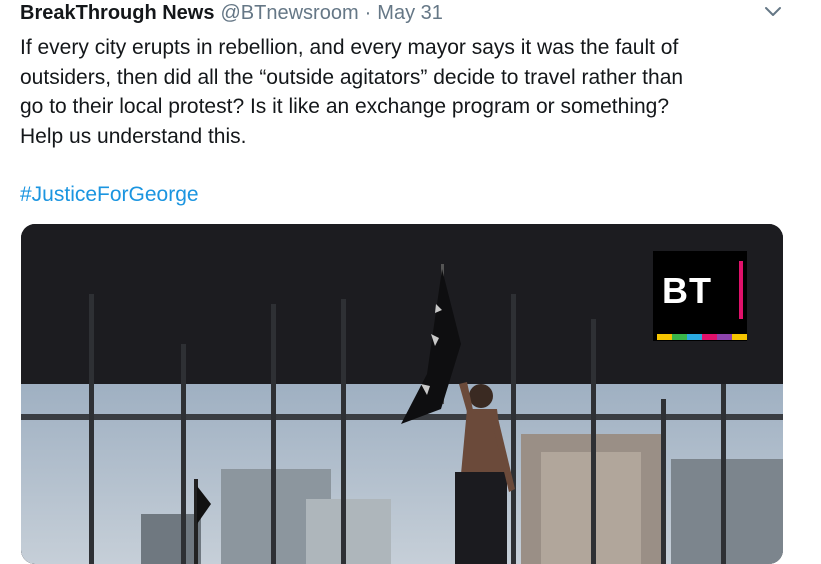  I want to click on bt-logo-accent-bar, so click(741, 290).